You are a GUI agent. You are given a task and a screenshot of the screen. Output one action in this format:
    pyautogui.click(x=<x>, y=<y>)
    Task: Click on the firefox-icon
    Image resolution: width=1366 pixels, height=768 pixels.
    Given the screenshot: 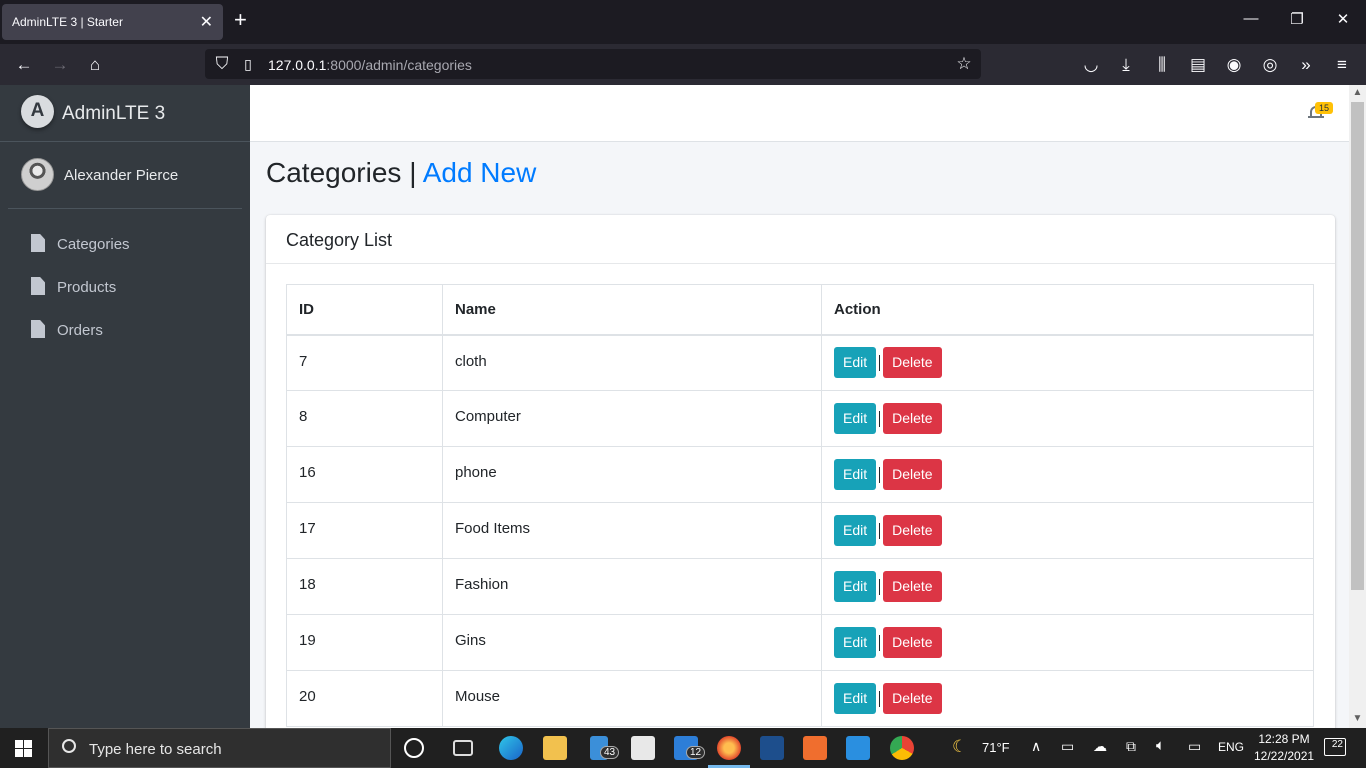 What is the action you would take?
    pyautogui.click(x=729, y=748)
    